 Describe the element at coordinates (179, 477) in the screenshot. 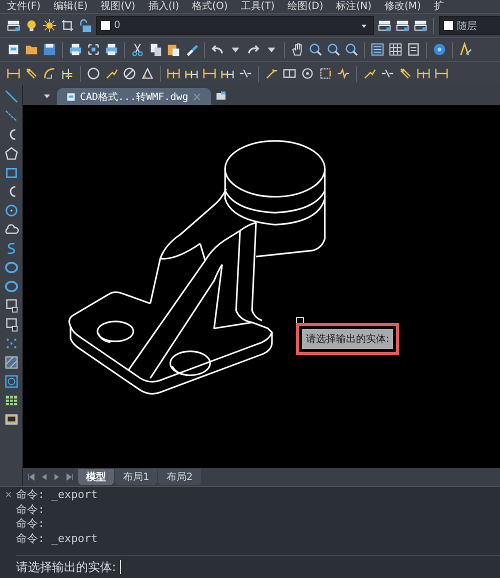

I see `layout-tab: 布局2` at that location.